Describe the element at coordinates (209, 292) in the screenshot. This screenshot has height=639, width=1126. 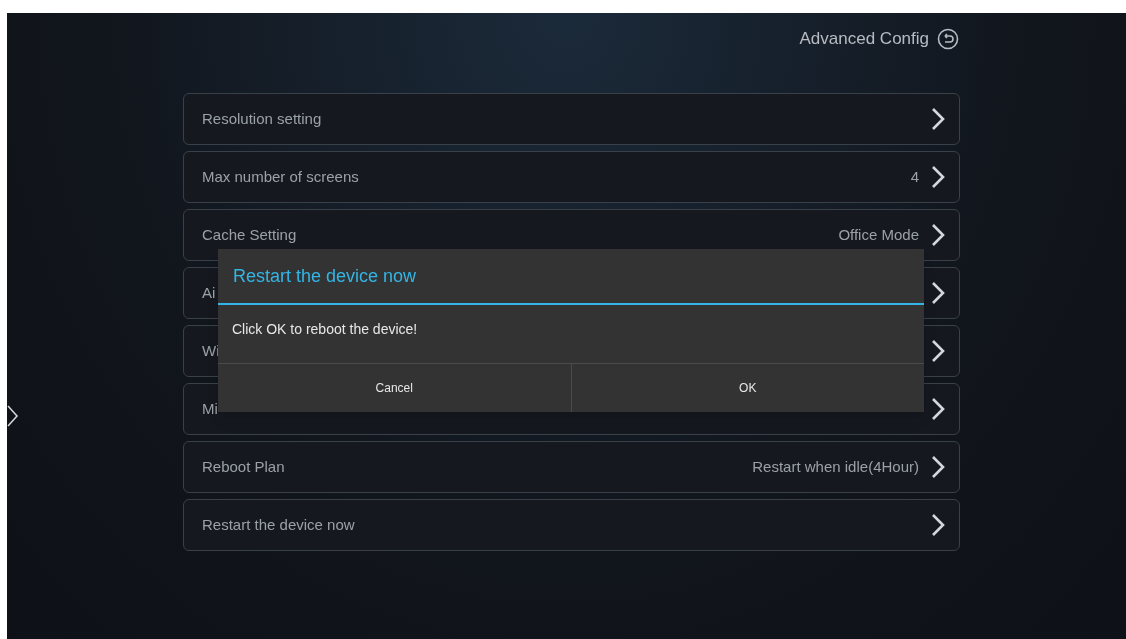
I see `setting-label: Ai` at that location.